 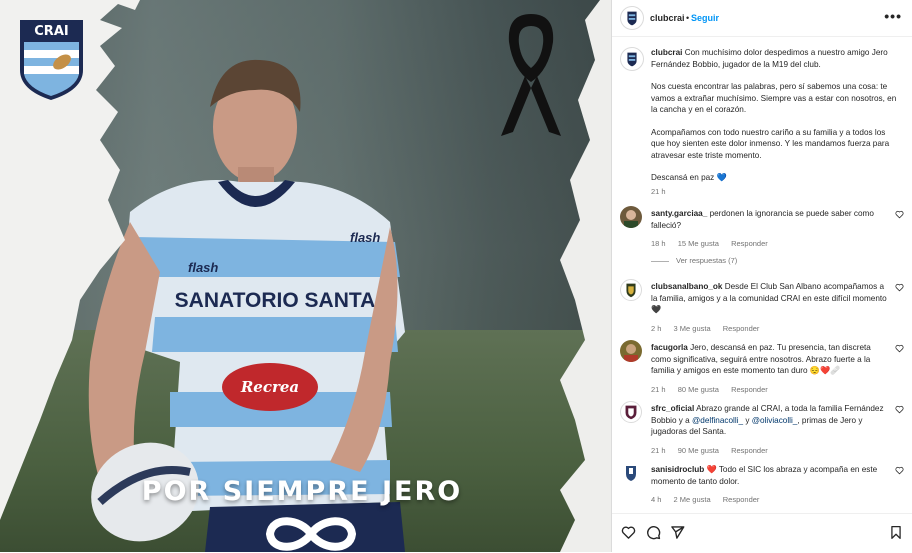 What do you see at coordinates (311, 534) in the screenshot?
I see `infinity-icon` at bounding box center [311, 534].